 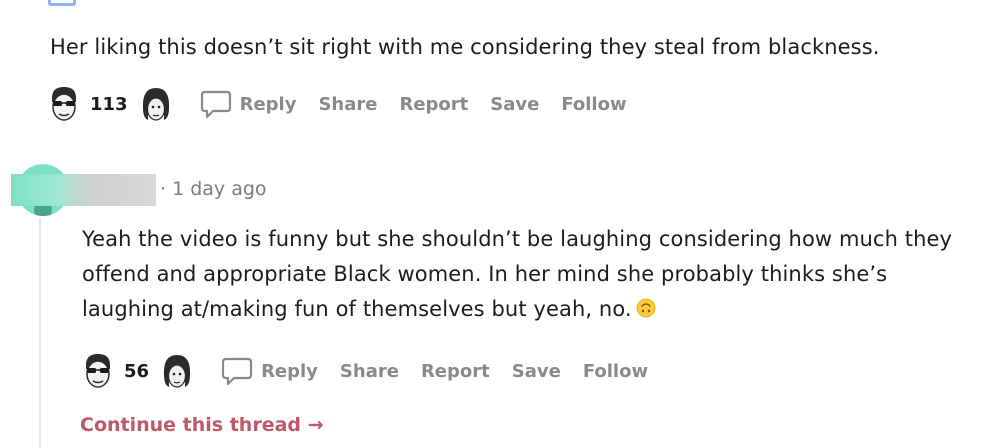 I want to click on previous-avatar-fragment, so click(x=62, y=3).